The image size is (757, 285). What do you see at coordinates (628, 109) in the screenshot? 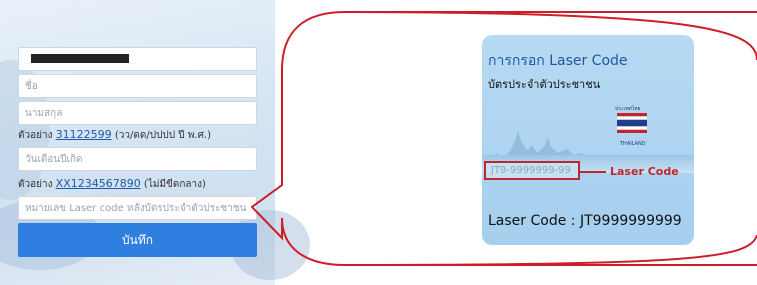
I see `flag-caption: ประเทศไทย` at bounding box center [628, 109].